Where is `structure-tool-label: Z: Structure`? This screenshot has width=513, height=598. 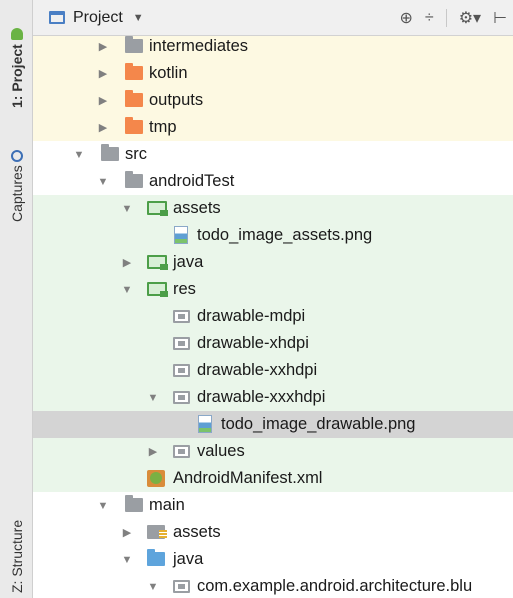
structure-tool-label: Z: Structure is located at coordinates (17, 556).